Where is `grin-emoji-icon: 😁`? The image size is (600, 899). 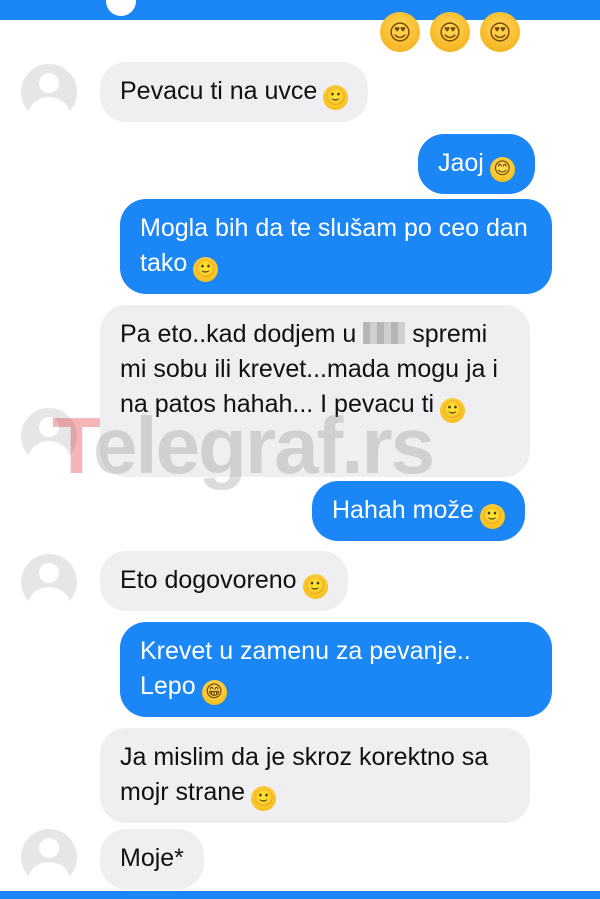 grin-emoji-icon: 😁 is located at coordinates (214, 692).